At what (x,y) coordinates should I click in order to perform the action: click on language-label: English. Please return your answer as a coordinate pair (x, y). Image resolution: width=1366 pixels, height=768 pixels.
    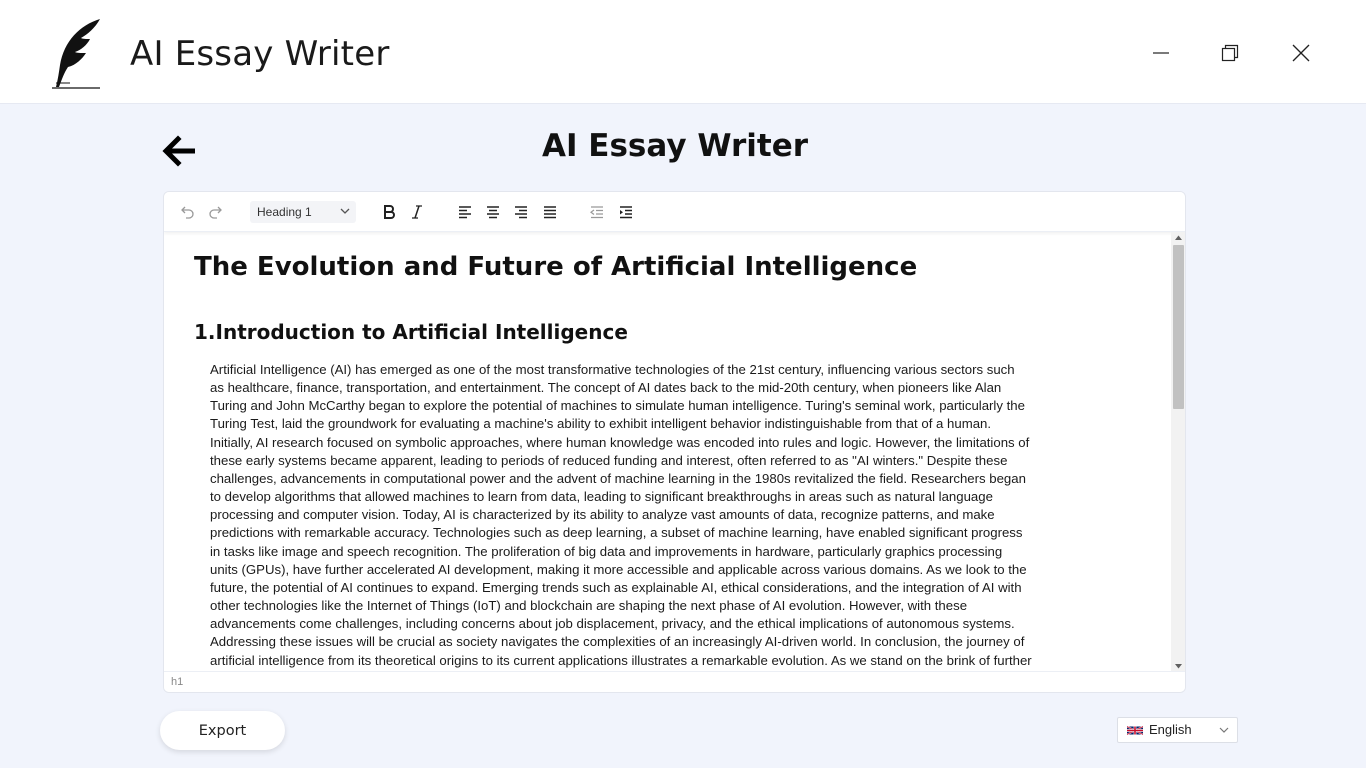
    Looking at the image, I should click on (1170, 729).